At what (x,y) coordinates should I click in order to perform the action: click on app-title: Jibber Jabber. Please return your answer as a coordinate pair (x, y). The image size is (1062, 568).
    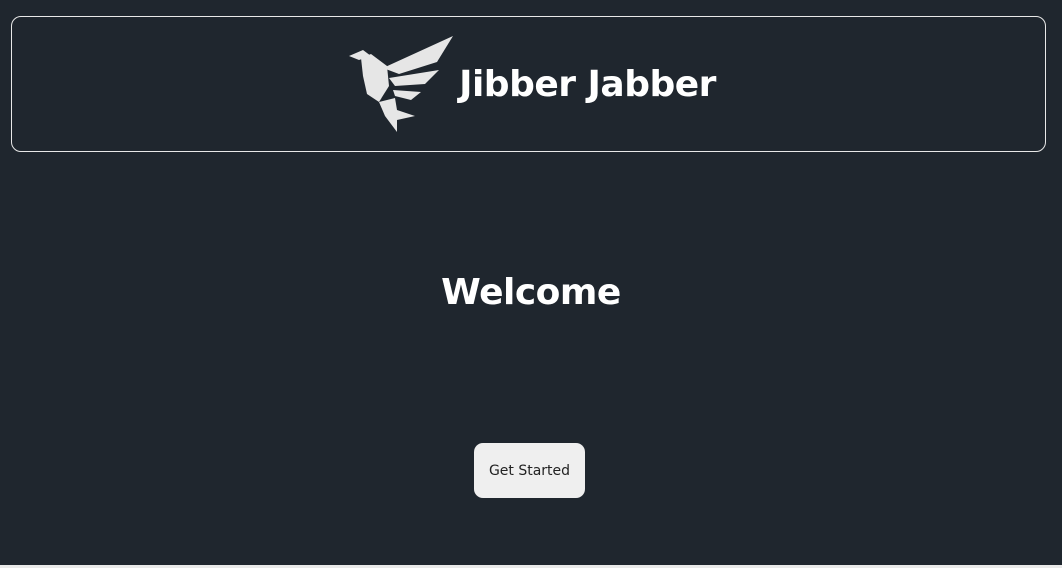
    Looking at the image, I should click on (587, 84).